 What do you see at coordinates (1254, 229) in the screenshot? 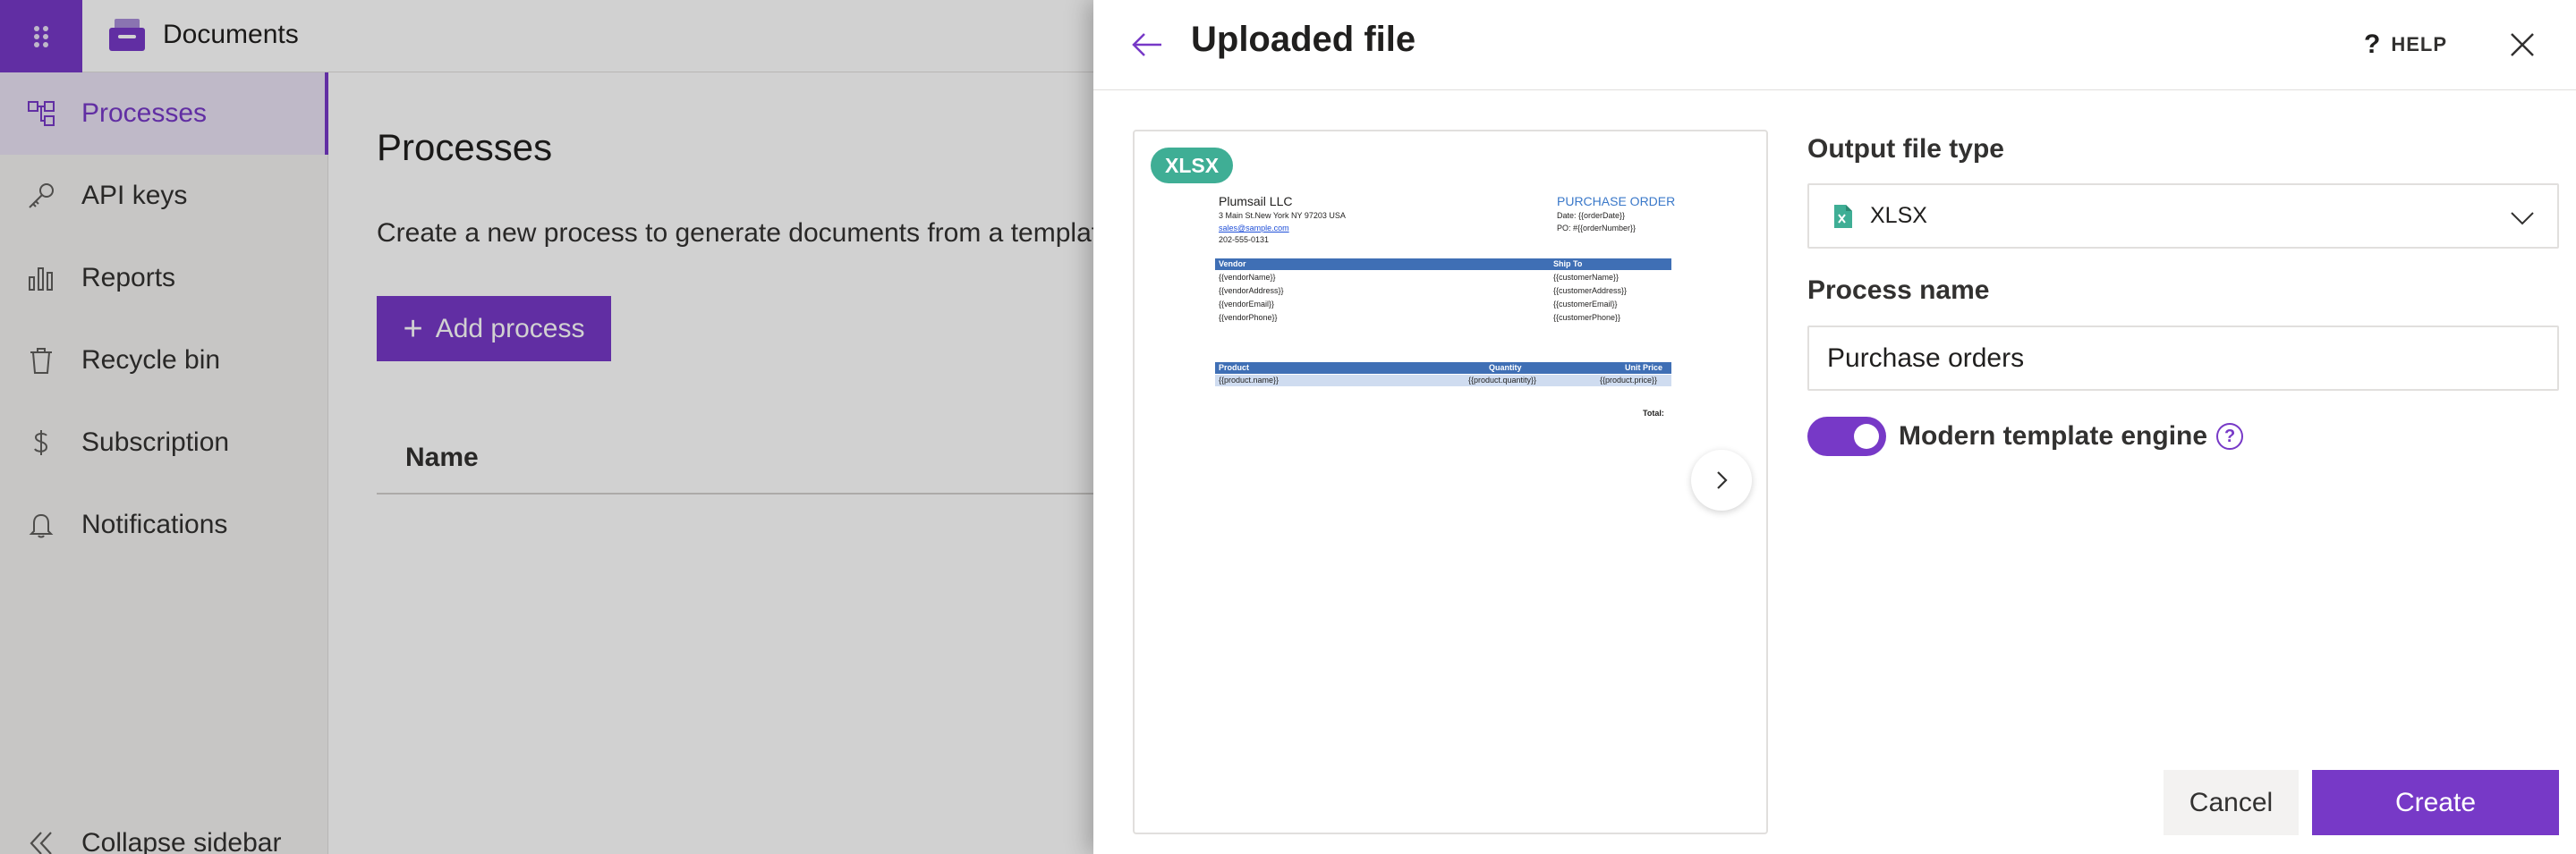
I see `doc-email: sales@sample.com` at bounding box center [1254, 229].